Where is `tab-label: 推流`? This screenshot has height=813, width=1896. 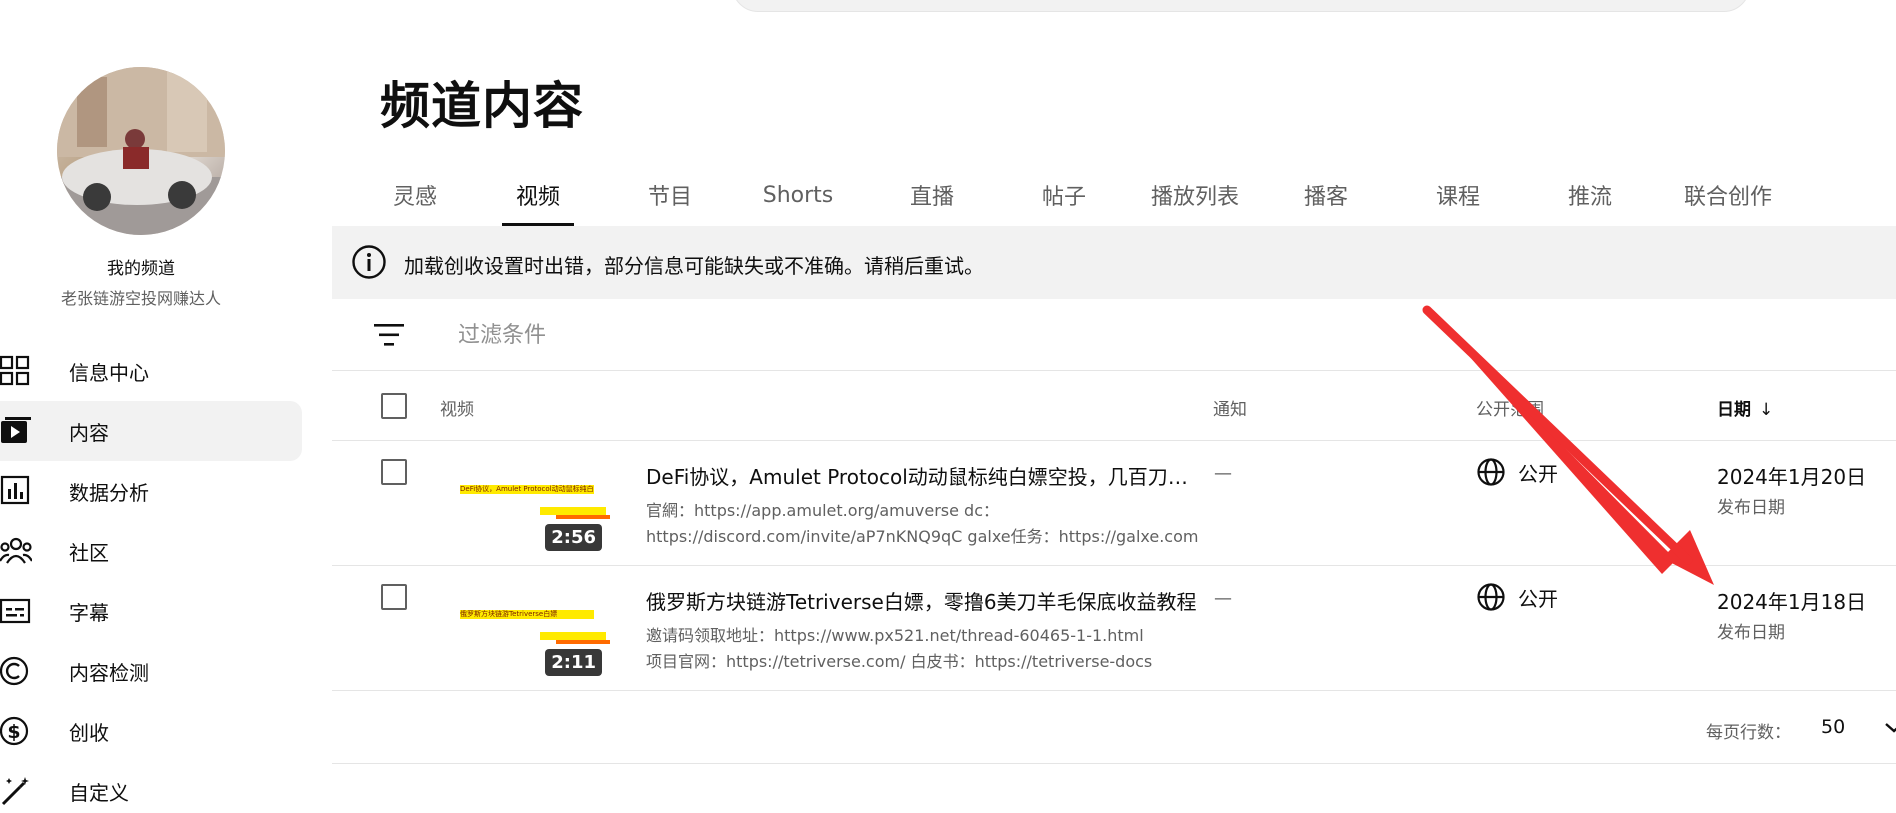
tab-label: 推流 is located at coordinates (1589, 197).